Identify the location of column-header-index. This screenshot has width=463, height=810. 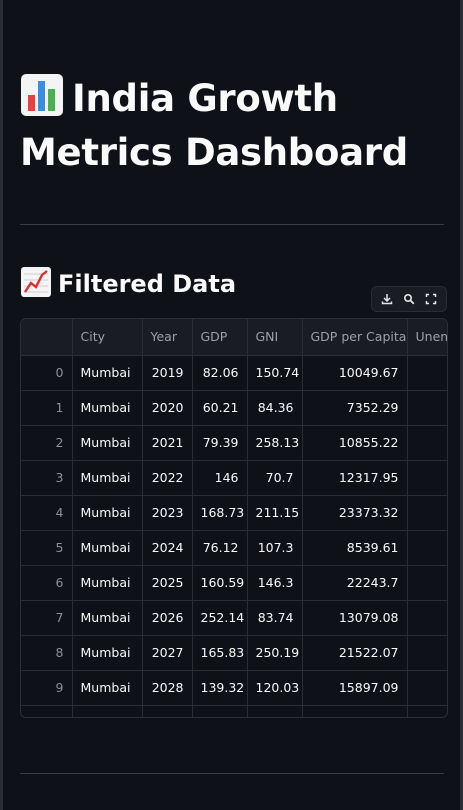
(47, 337).